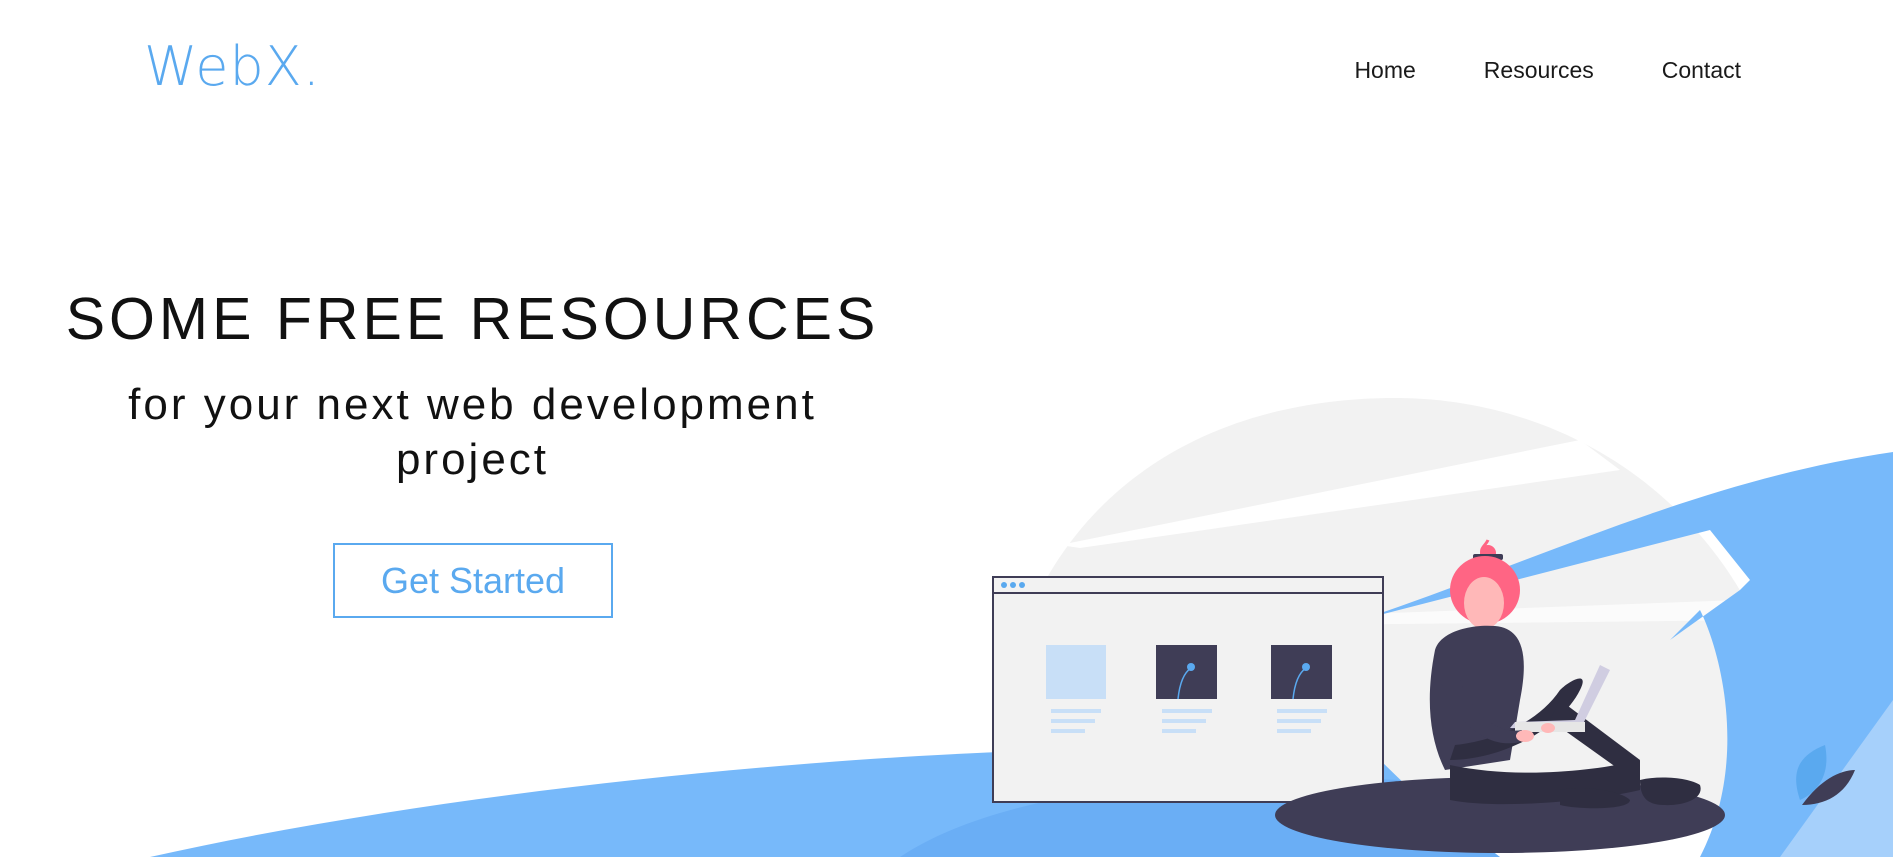 This screenshot has height=857, width=1893. I want to click on hero-subtitle: for your next web development project, so click(472, 432).